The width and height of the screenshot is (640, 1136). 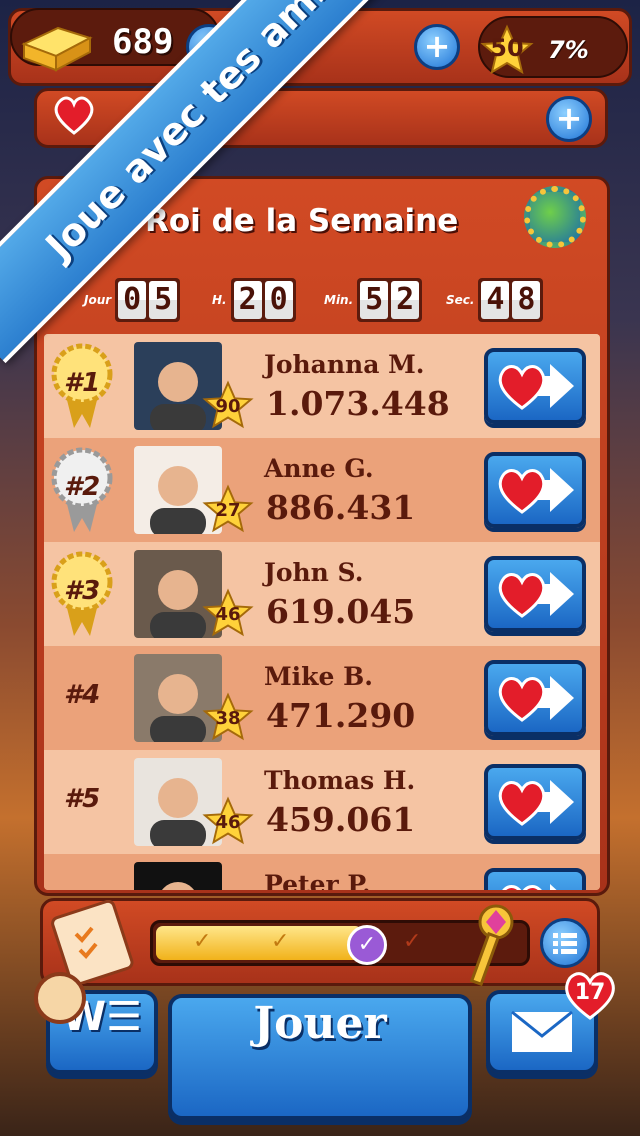 I want to click on player-name: Johanna M., so click(x=344, y=364).